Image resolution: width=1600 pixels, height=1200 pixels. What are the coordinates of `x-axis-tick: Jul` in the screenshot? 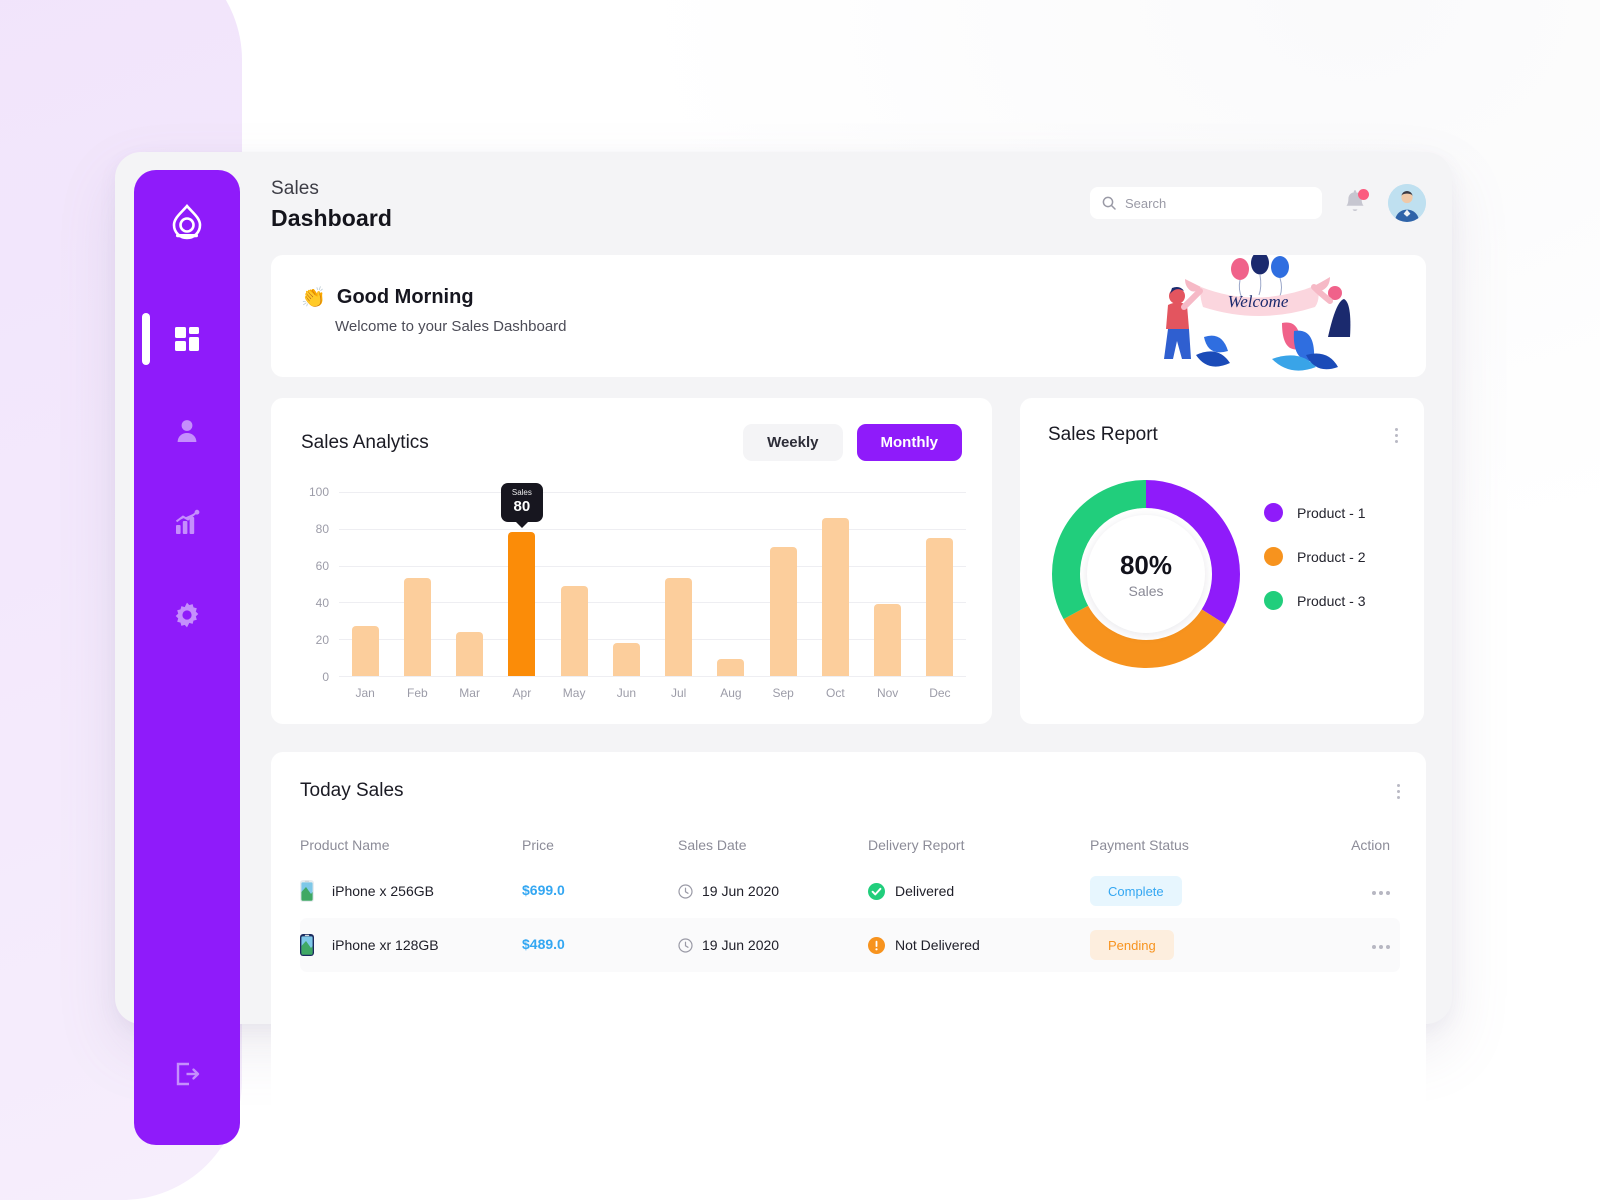 It's located at (678, 693).